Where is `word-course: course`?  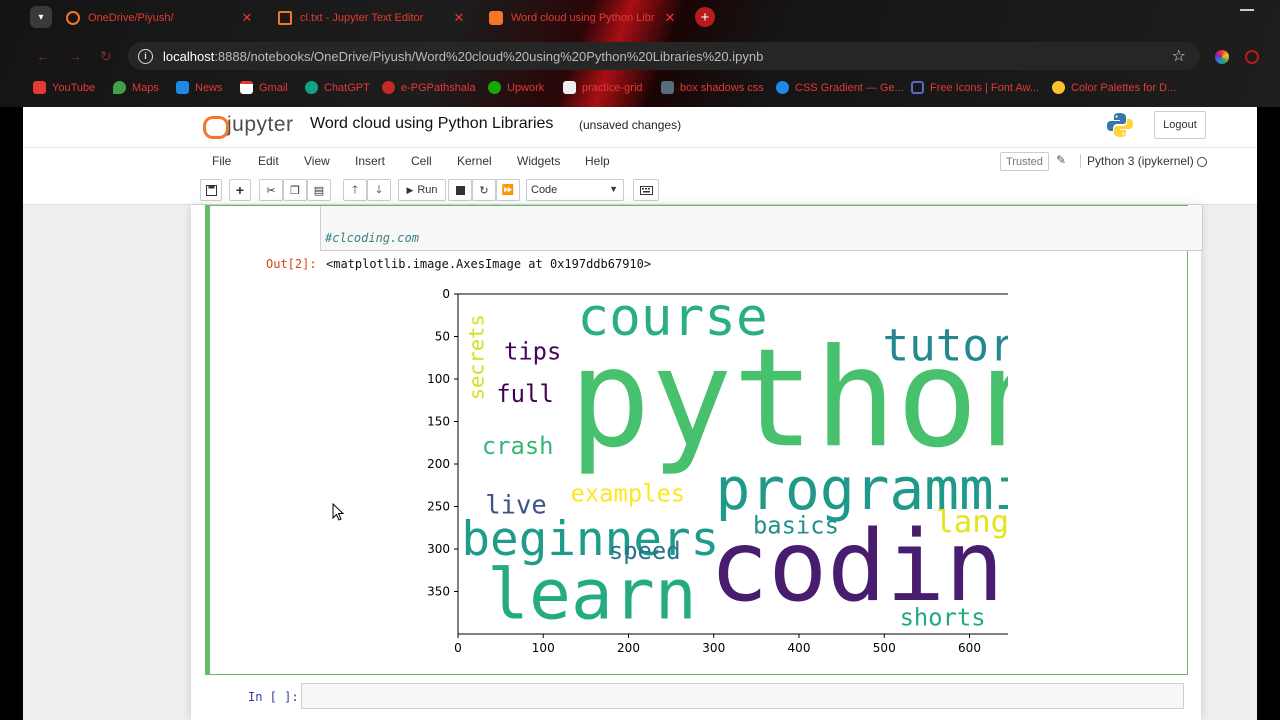
word-course: course is located at coordinates (672, 317).